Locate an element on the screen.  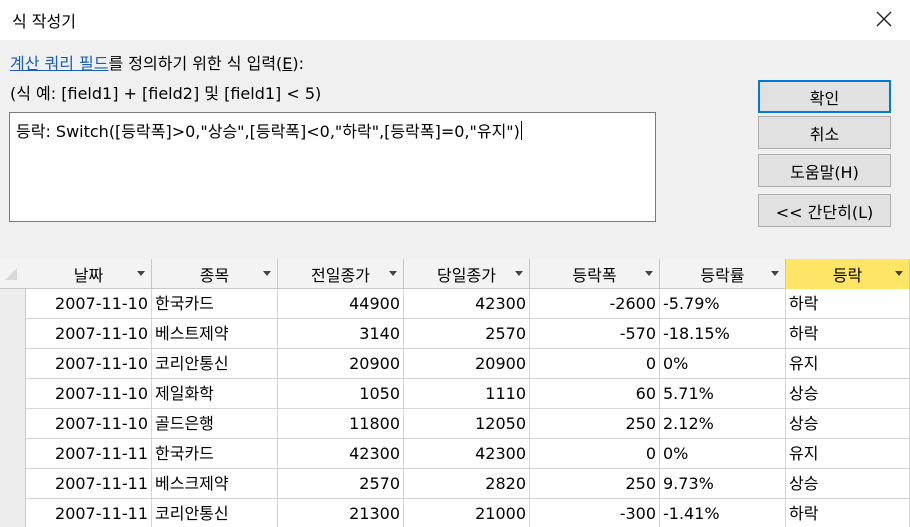
cancel-button: 취소 is located at coordinates (824, 132).